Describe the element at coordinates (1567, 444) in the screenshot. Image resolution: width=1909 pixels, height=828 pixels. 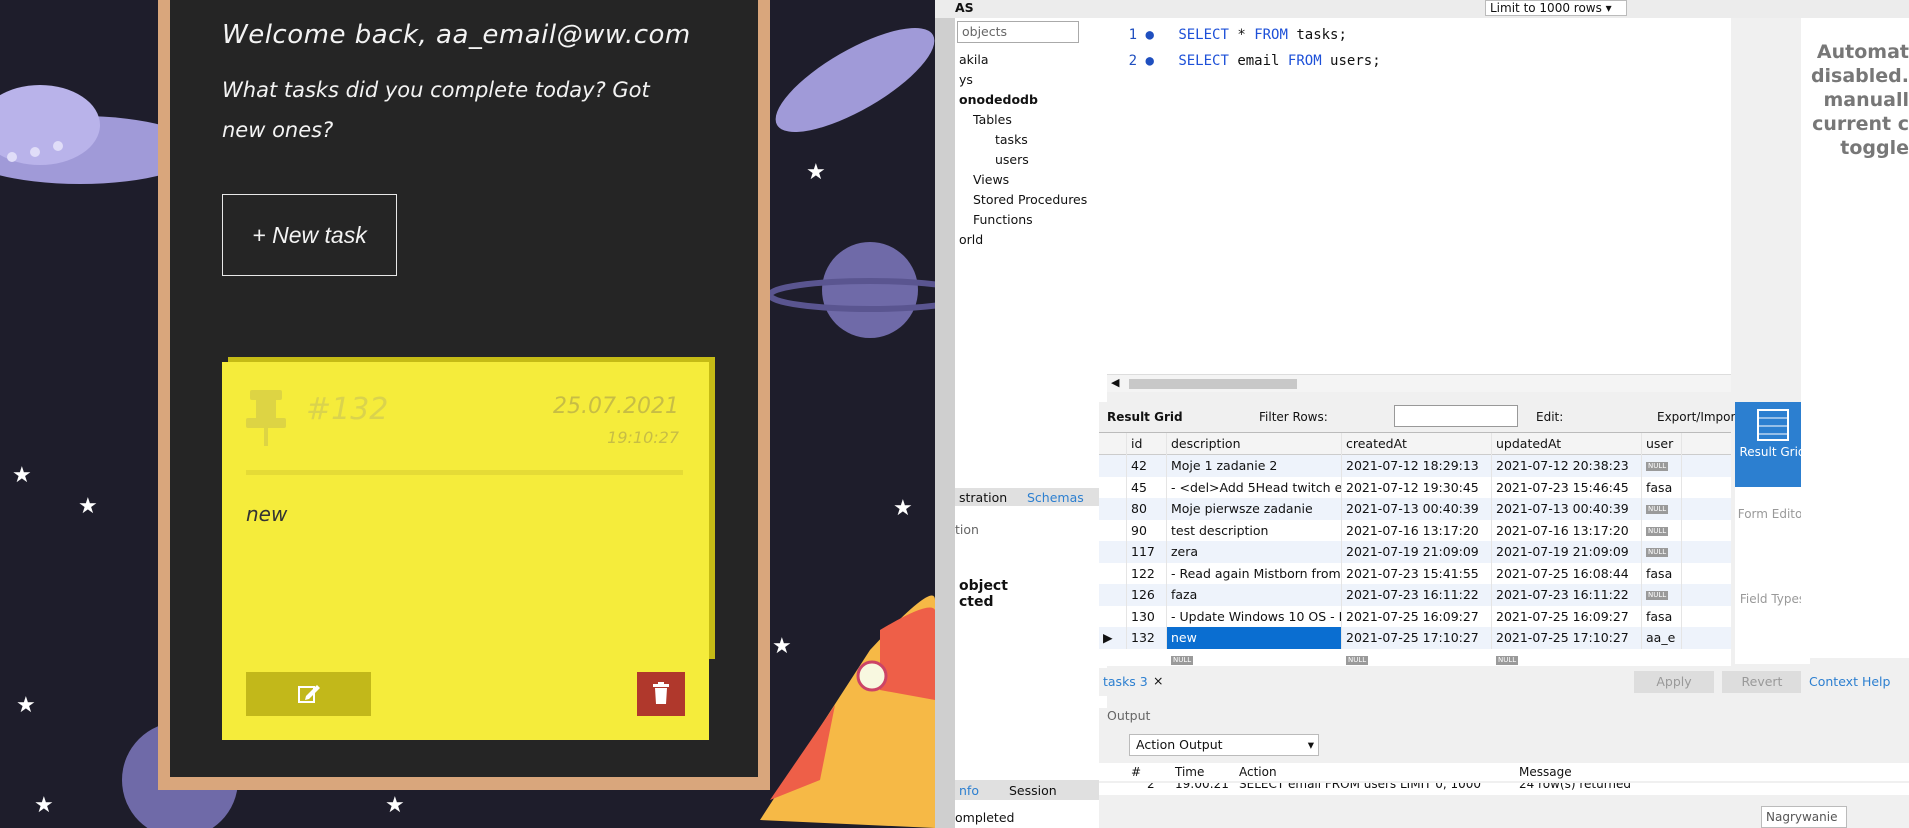
I see `column-header: updatedAt` at that location.